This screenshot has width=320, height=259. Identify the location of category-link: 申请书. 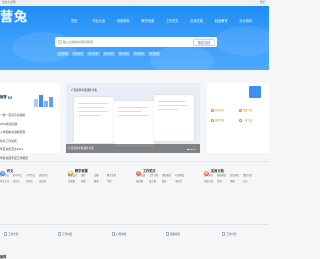
(181, 183).